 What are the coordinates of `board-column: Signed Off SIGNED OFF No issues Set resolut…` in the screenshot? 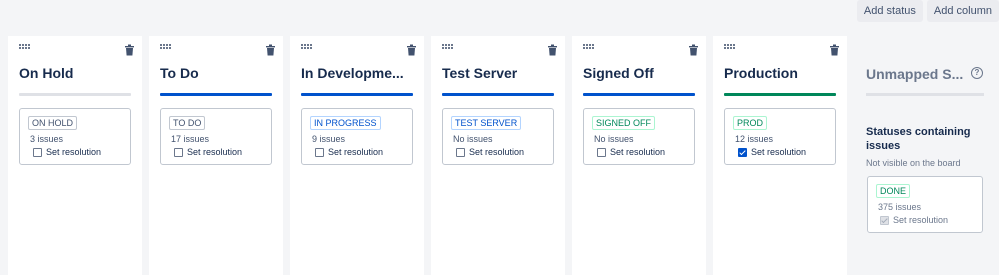 It's located at (639, 155).